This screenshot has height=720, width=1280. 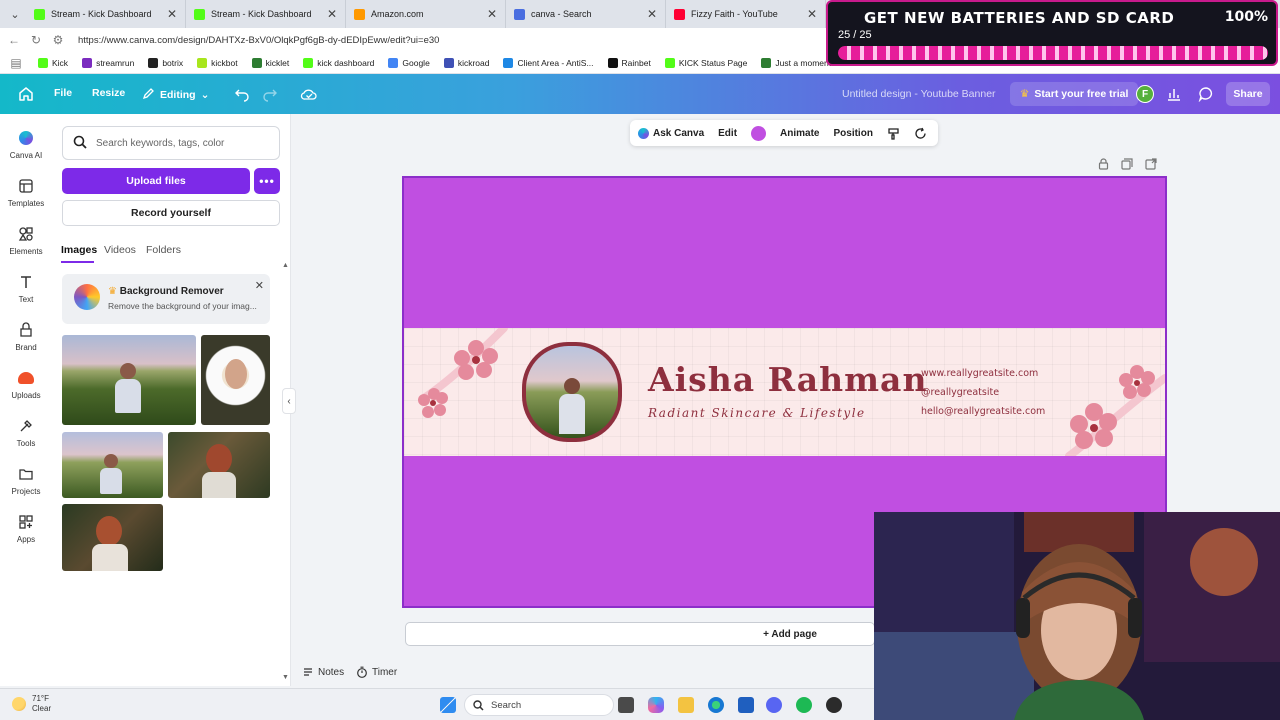 What do you see at coordinates (376, 672) in the screenshot?
I see `timer-button: Timer` at bounding box center [376, 672].